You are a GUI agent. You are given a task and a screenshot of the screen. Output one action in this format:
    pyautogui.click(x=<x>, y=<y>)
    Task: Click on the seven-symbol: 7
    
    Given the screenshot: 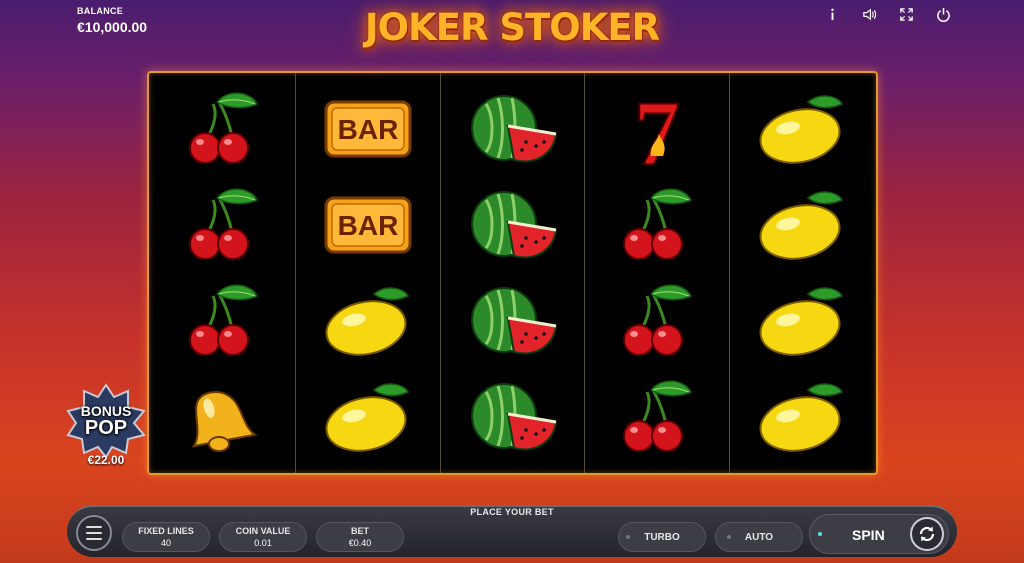 What is the action you would take?
    pyautogui.click(x=657, y=129)
    